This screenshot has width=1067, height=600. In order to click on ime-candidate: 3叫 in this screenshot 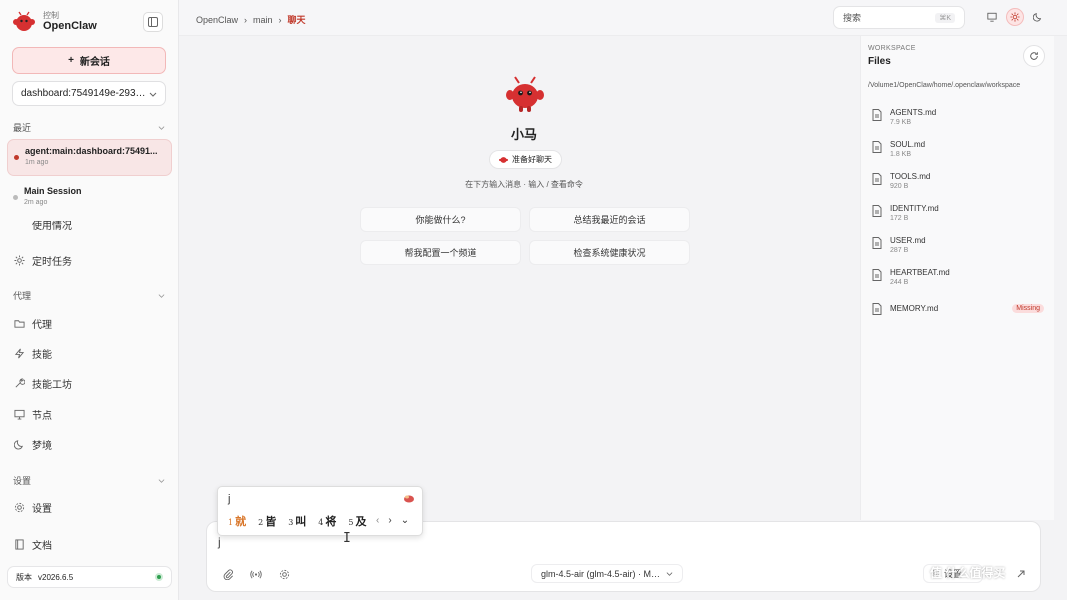, I will do `click(297, 521)`.